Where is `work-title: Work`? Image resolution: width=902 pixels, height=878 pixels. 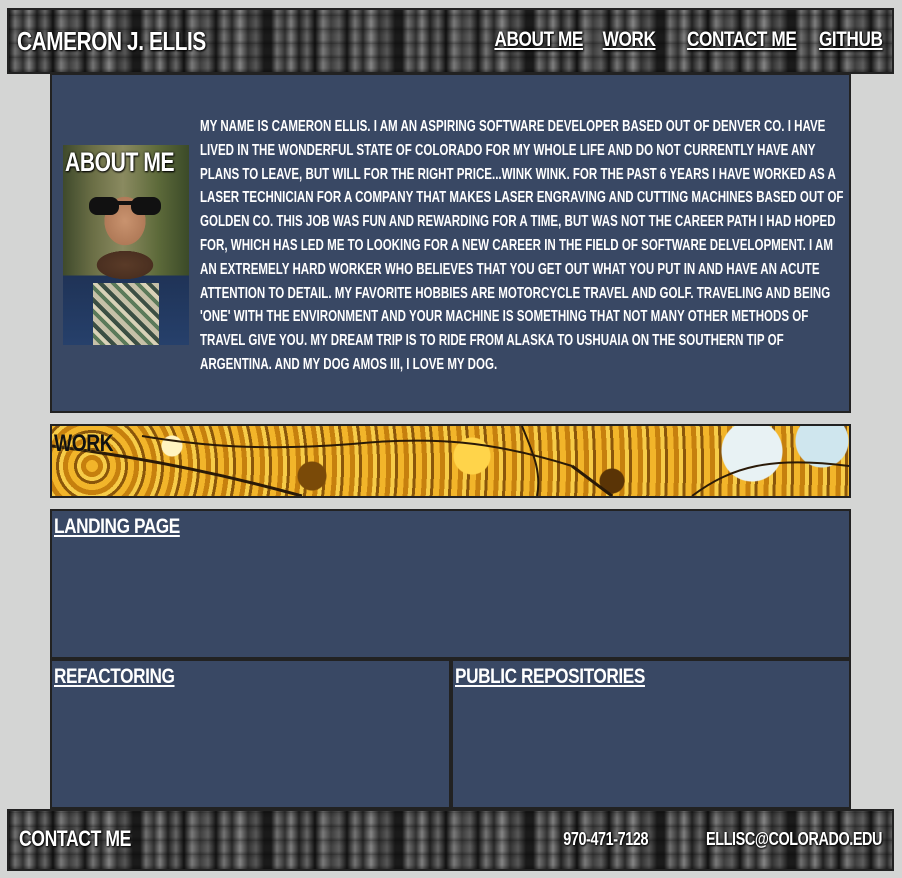
work-title: Work is located at coordinates (84, 443).